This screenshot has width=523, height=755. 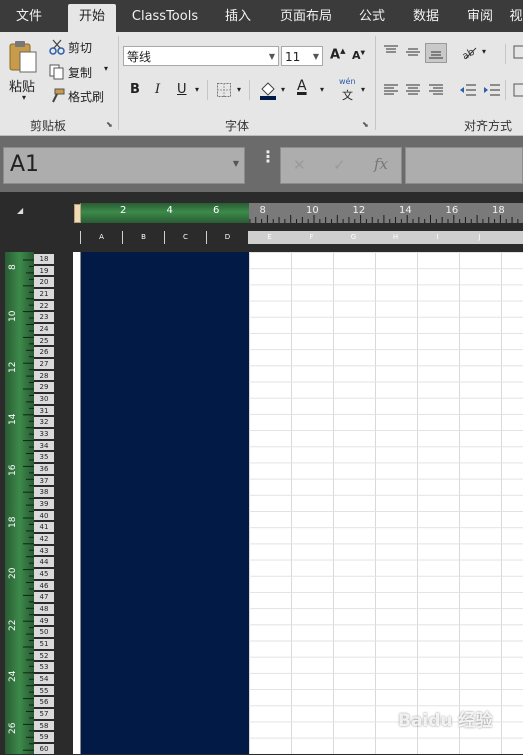 I want to click on font-name-combobox: 等线 ▼, so click(x=201, y=56).